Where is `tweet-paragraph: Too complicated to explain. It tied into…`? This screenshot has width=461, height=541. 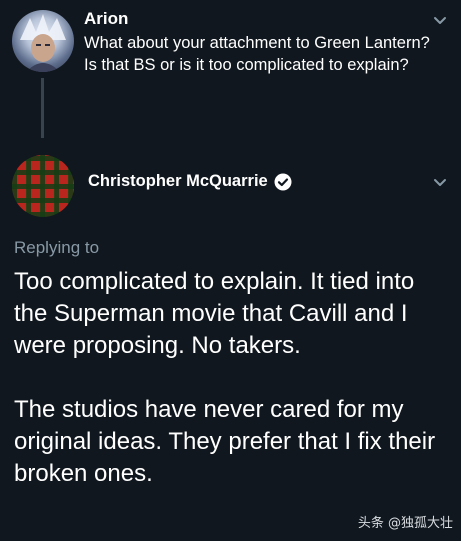
tweet-paragraph: Too complicated to explain. It tied into… is located at coordinates (214, 313).